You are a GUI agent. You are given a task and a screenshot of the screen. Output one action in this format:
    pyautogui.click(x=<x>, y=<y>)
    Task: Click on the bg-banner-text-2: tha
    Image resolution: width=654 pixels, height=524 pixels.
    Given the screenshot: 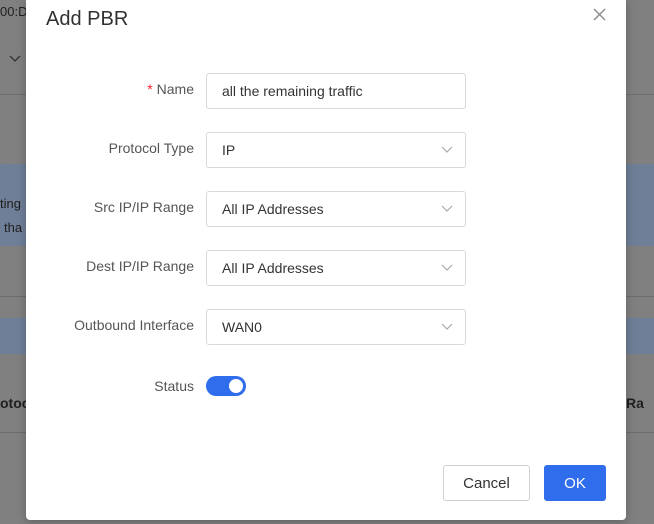 What is the action you would take?
    pyautogui.click(x=13, y=227)
    